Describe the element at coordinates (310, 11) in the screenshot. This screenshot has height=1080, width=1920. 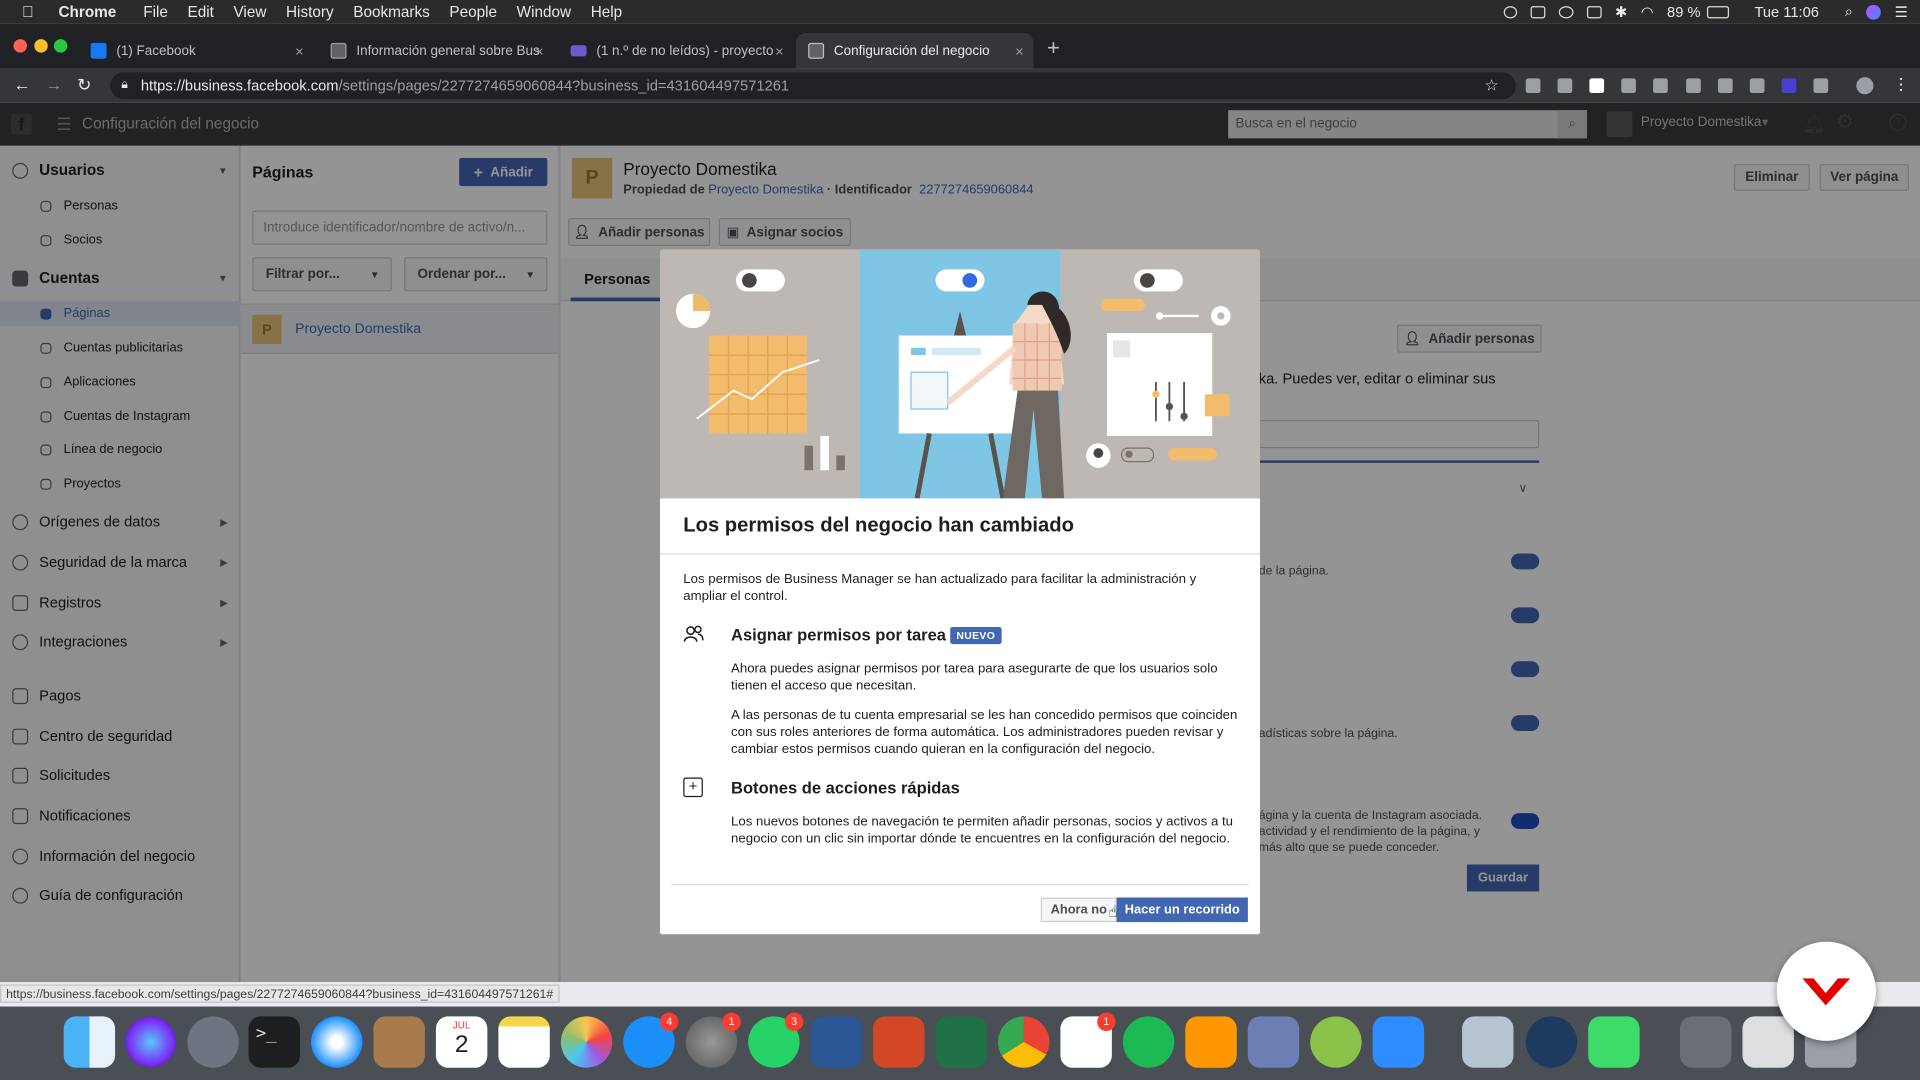
I see `menu-history: History` at that location.